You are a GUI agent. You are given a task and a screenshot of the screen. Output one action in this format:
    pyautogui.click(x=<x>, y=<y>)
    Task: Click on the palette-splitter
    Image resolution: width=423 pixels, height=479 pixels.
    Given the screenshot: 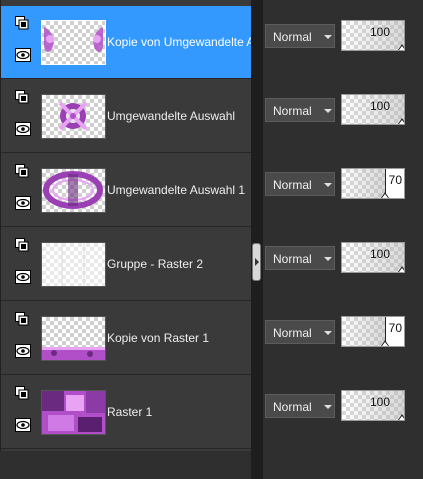 What is the action you would take?
    pyautogui.click(x=257, y=239)
    